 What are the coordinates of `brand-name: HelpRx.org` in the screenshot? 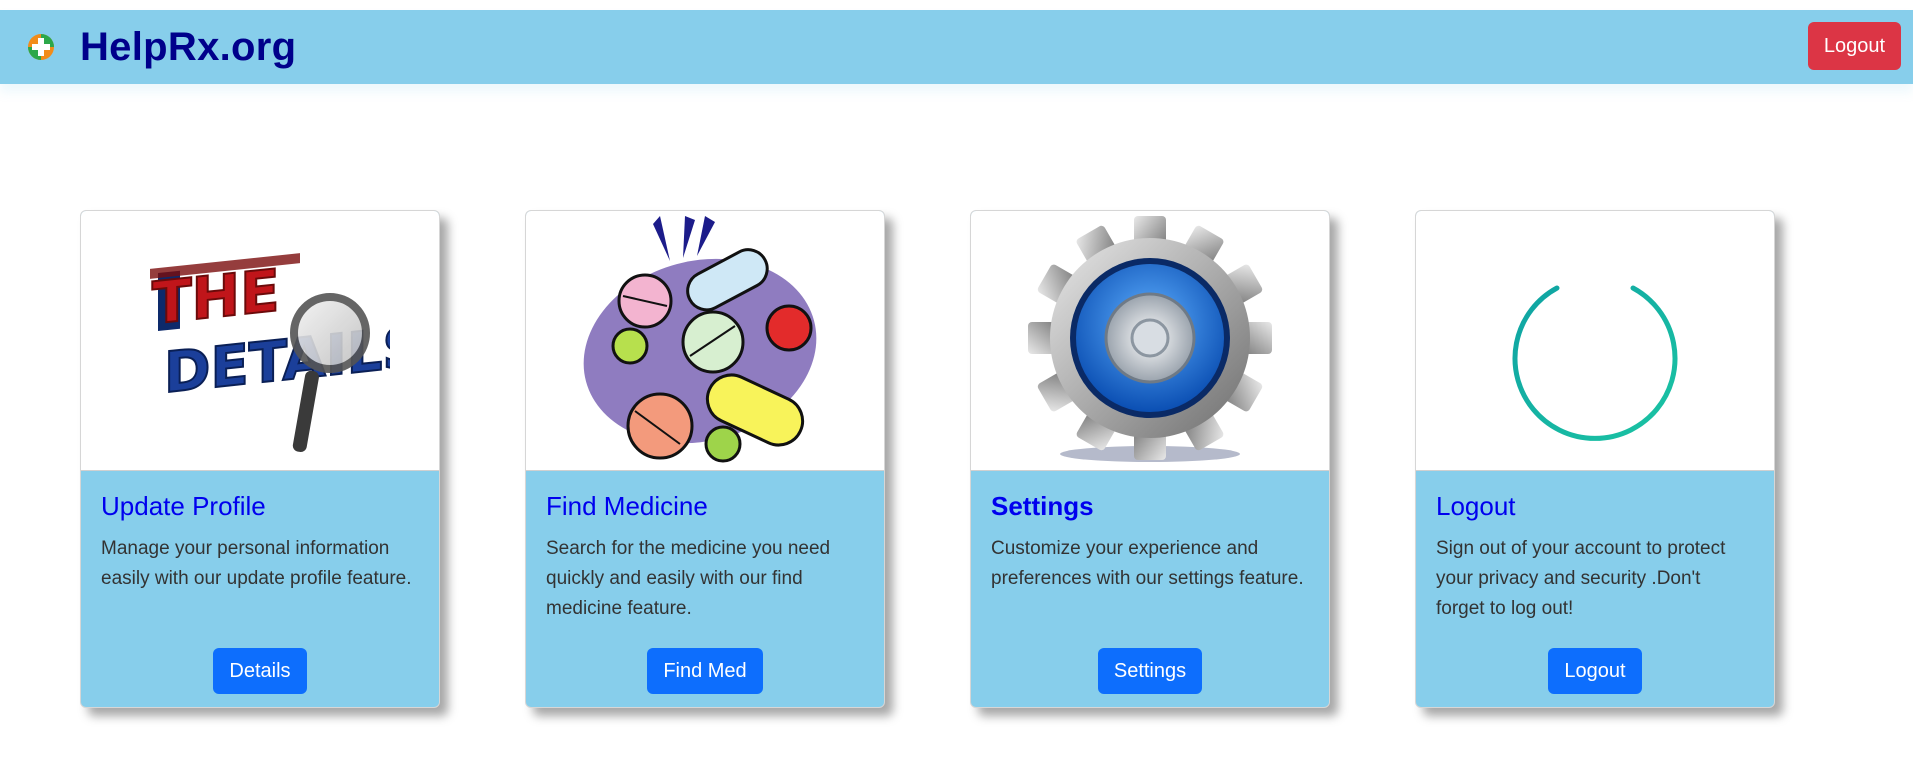 It's located at (188, 47).